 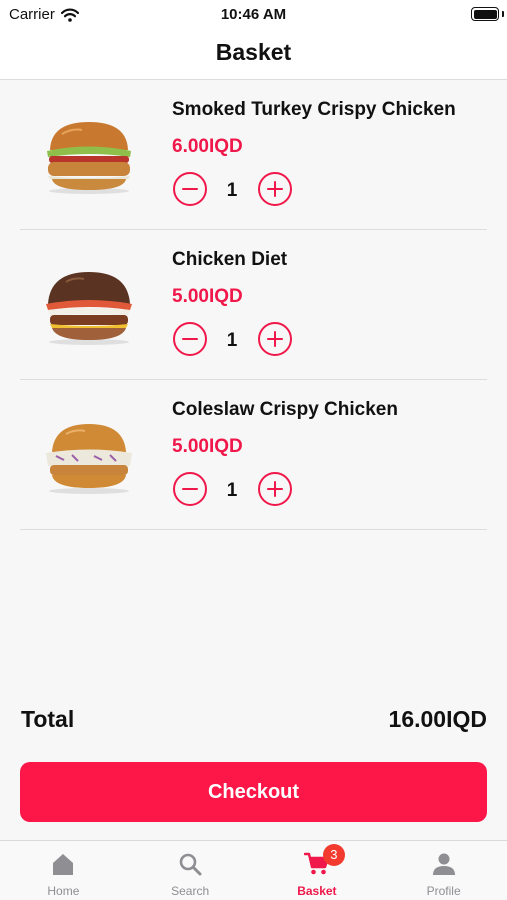 I want to click on tab-label: Profile, so click(x=443, y=891).